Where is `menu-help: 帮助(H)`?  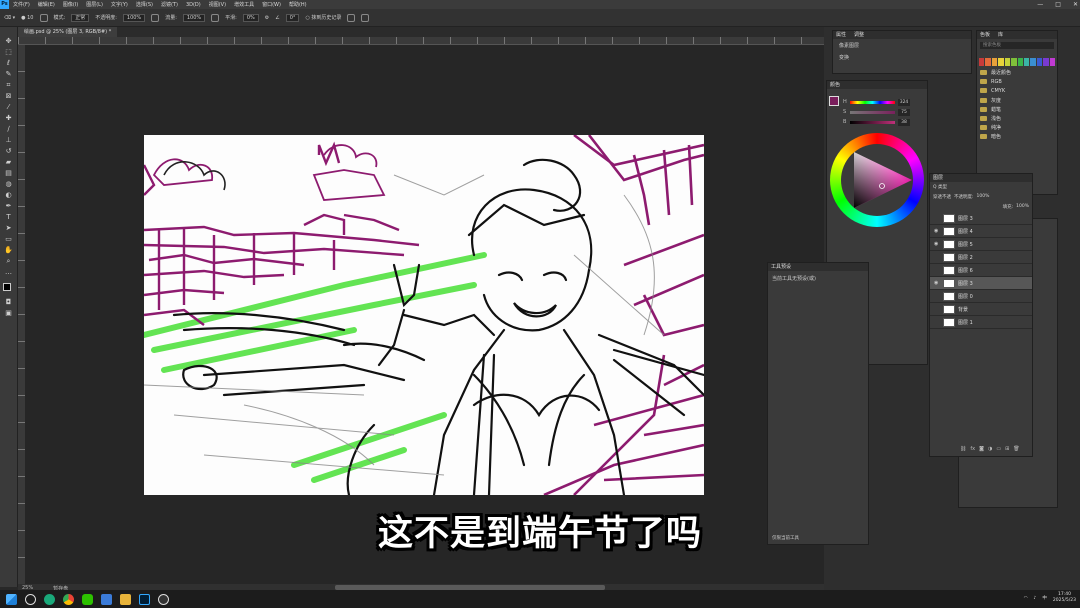
menu-help: 帮助(H) is located at coordinates (298, 4).